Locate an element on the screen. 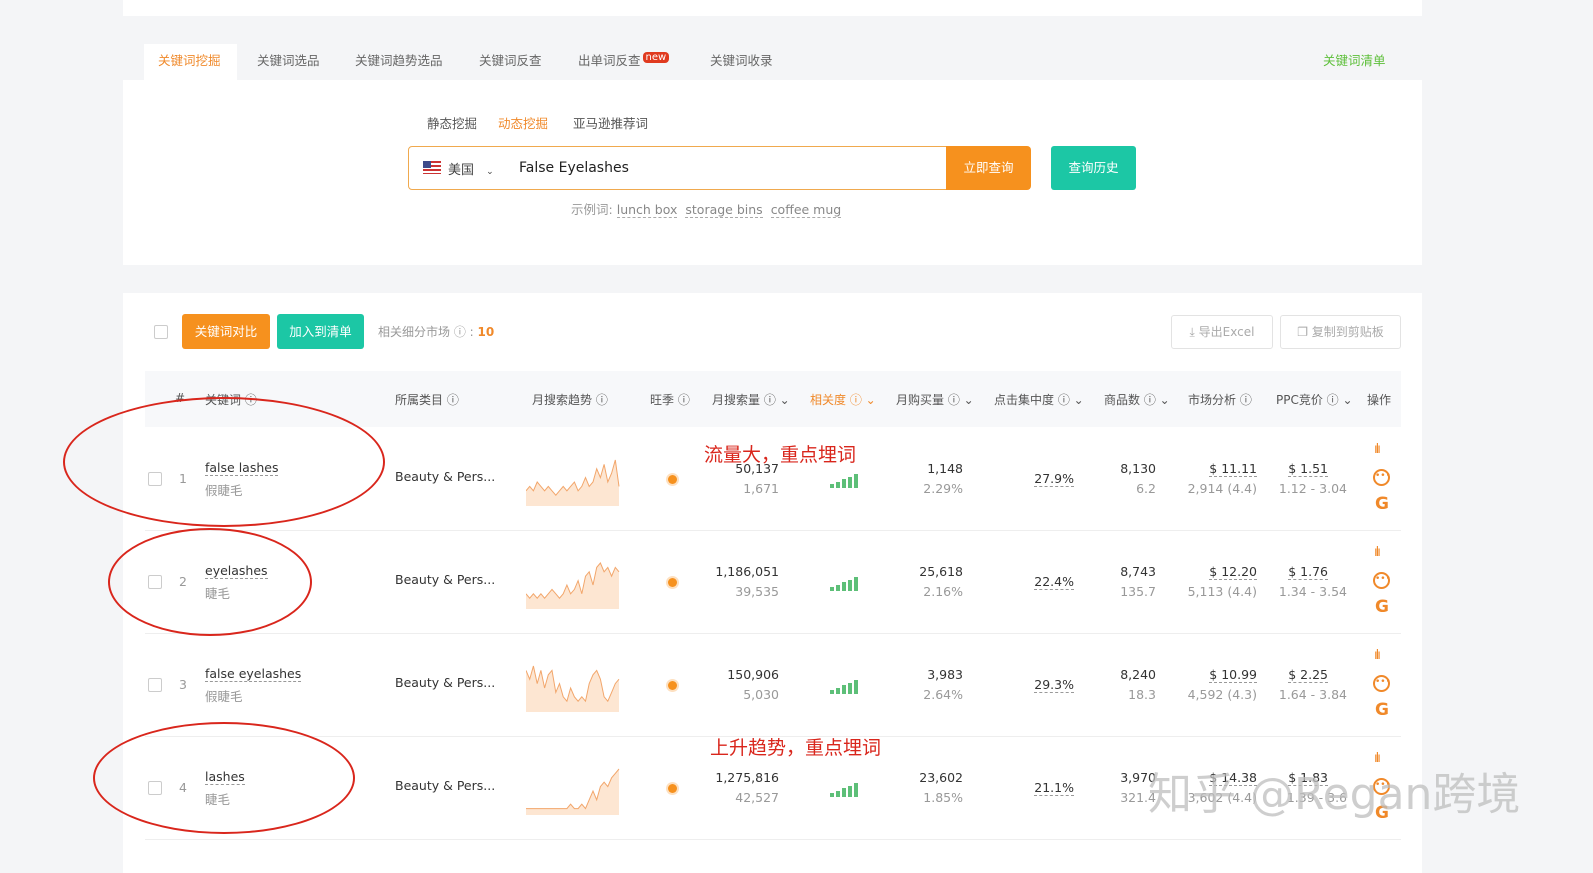  product-ratio: 6.2 is located at coordinates (1146, 488).